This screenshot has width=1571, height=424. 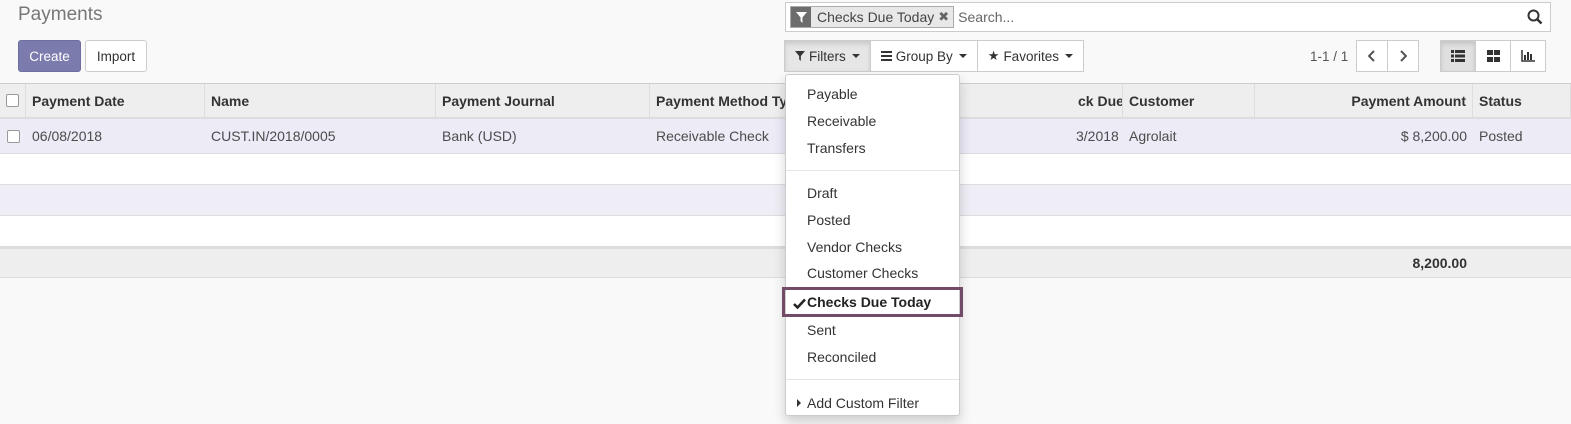 What do you see at coordinates (799, 403) in the screenshot?
I see `caret-right-icon` at bounding box center [799, 403].